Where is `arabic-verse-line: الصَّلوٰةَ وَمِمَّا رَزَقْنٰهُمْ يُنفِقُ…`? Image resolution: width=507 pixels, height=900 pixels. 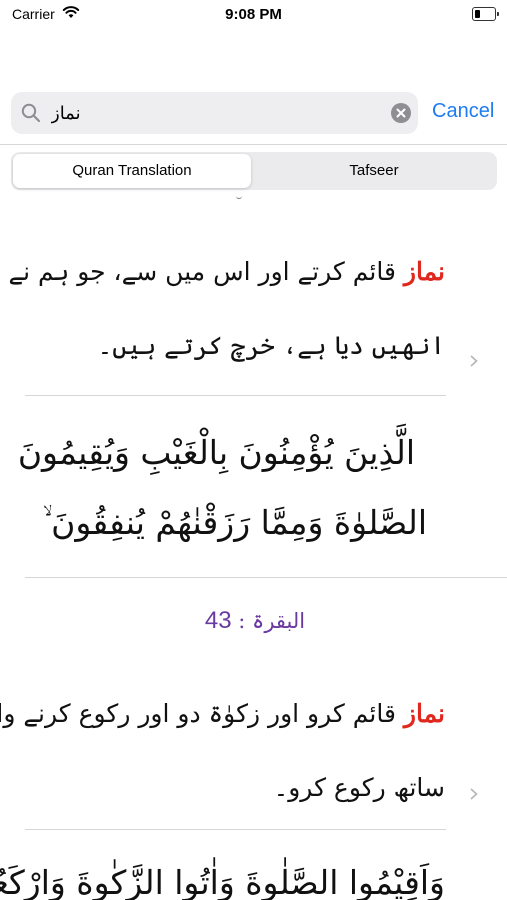 arabic-verse-line: الصَّلوٰةَ وَمِمَّا رَزَقْنٰهُمْ يُنفِقُ… is located at coordinates (234, 522).